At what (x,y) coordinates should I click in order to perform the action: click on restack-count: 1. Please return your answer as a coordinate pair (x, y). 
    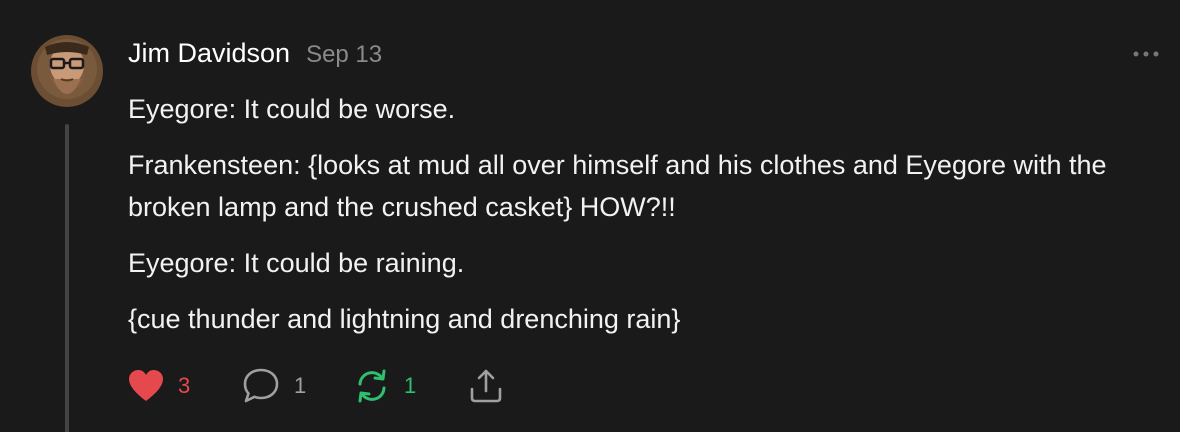
    Looking at the image, I should click on (410, 385).